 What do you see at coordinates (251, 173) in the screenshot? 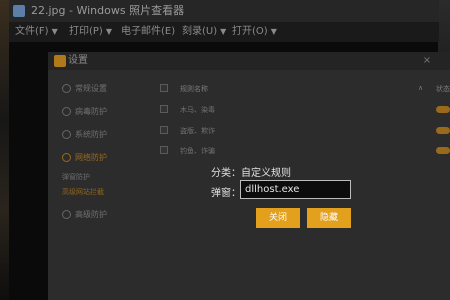
I see `rule-category-text: 分类：自定义规则` at bounding box center [251, 173].